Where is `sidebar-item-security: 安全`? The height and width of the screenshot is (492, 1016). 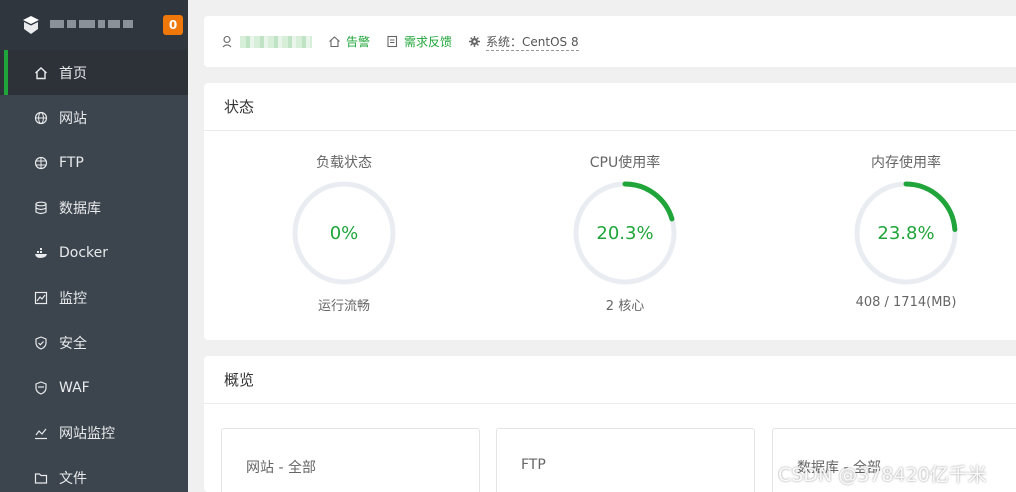 sidebar-item-security: 安全 is located at coordinates (94, 342).